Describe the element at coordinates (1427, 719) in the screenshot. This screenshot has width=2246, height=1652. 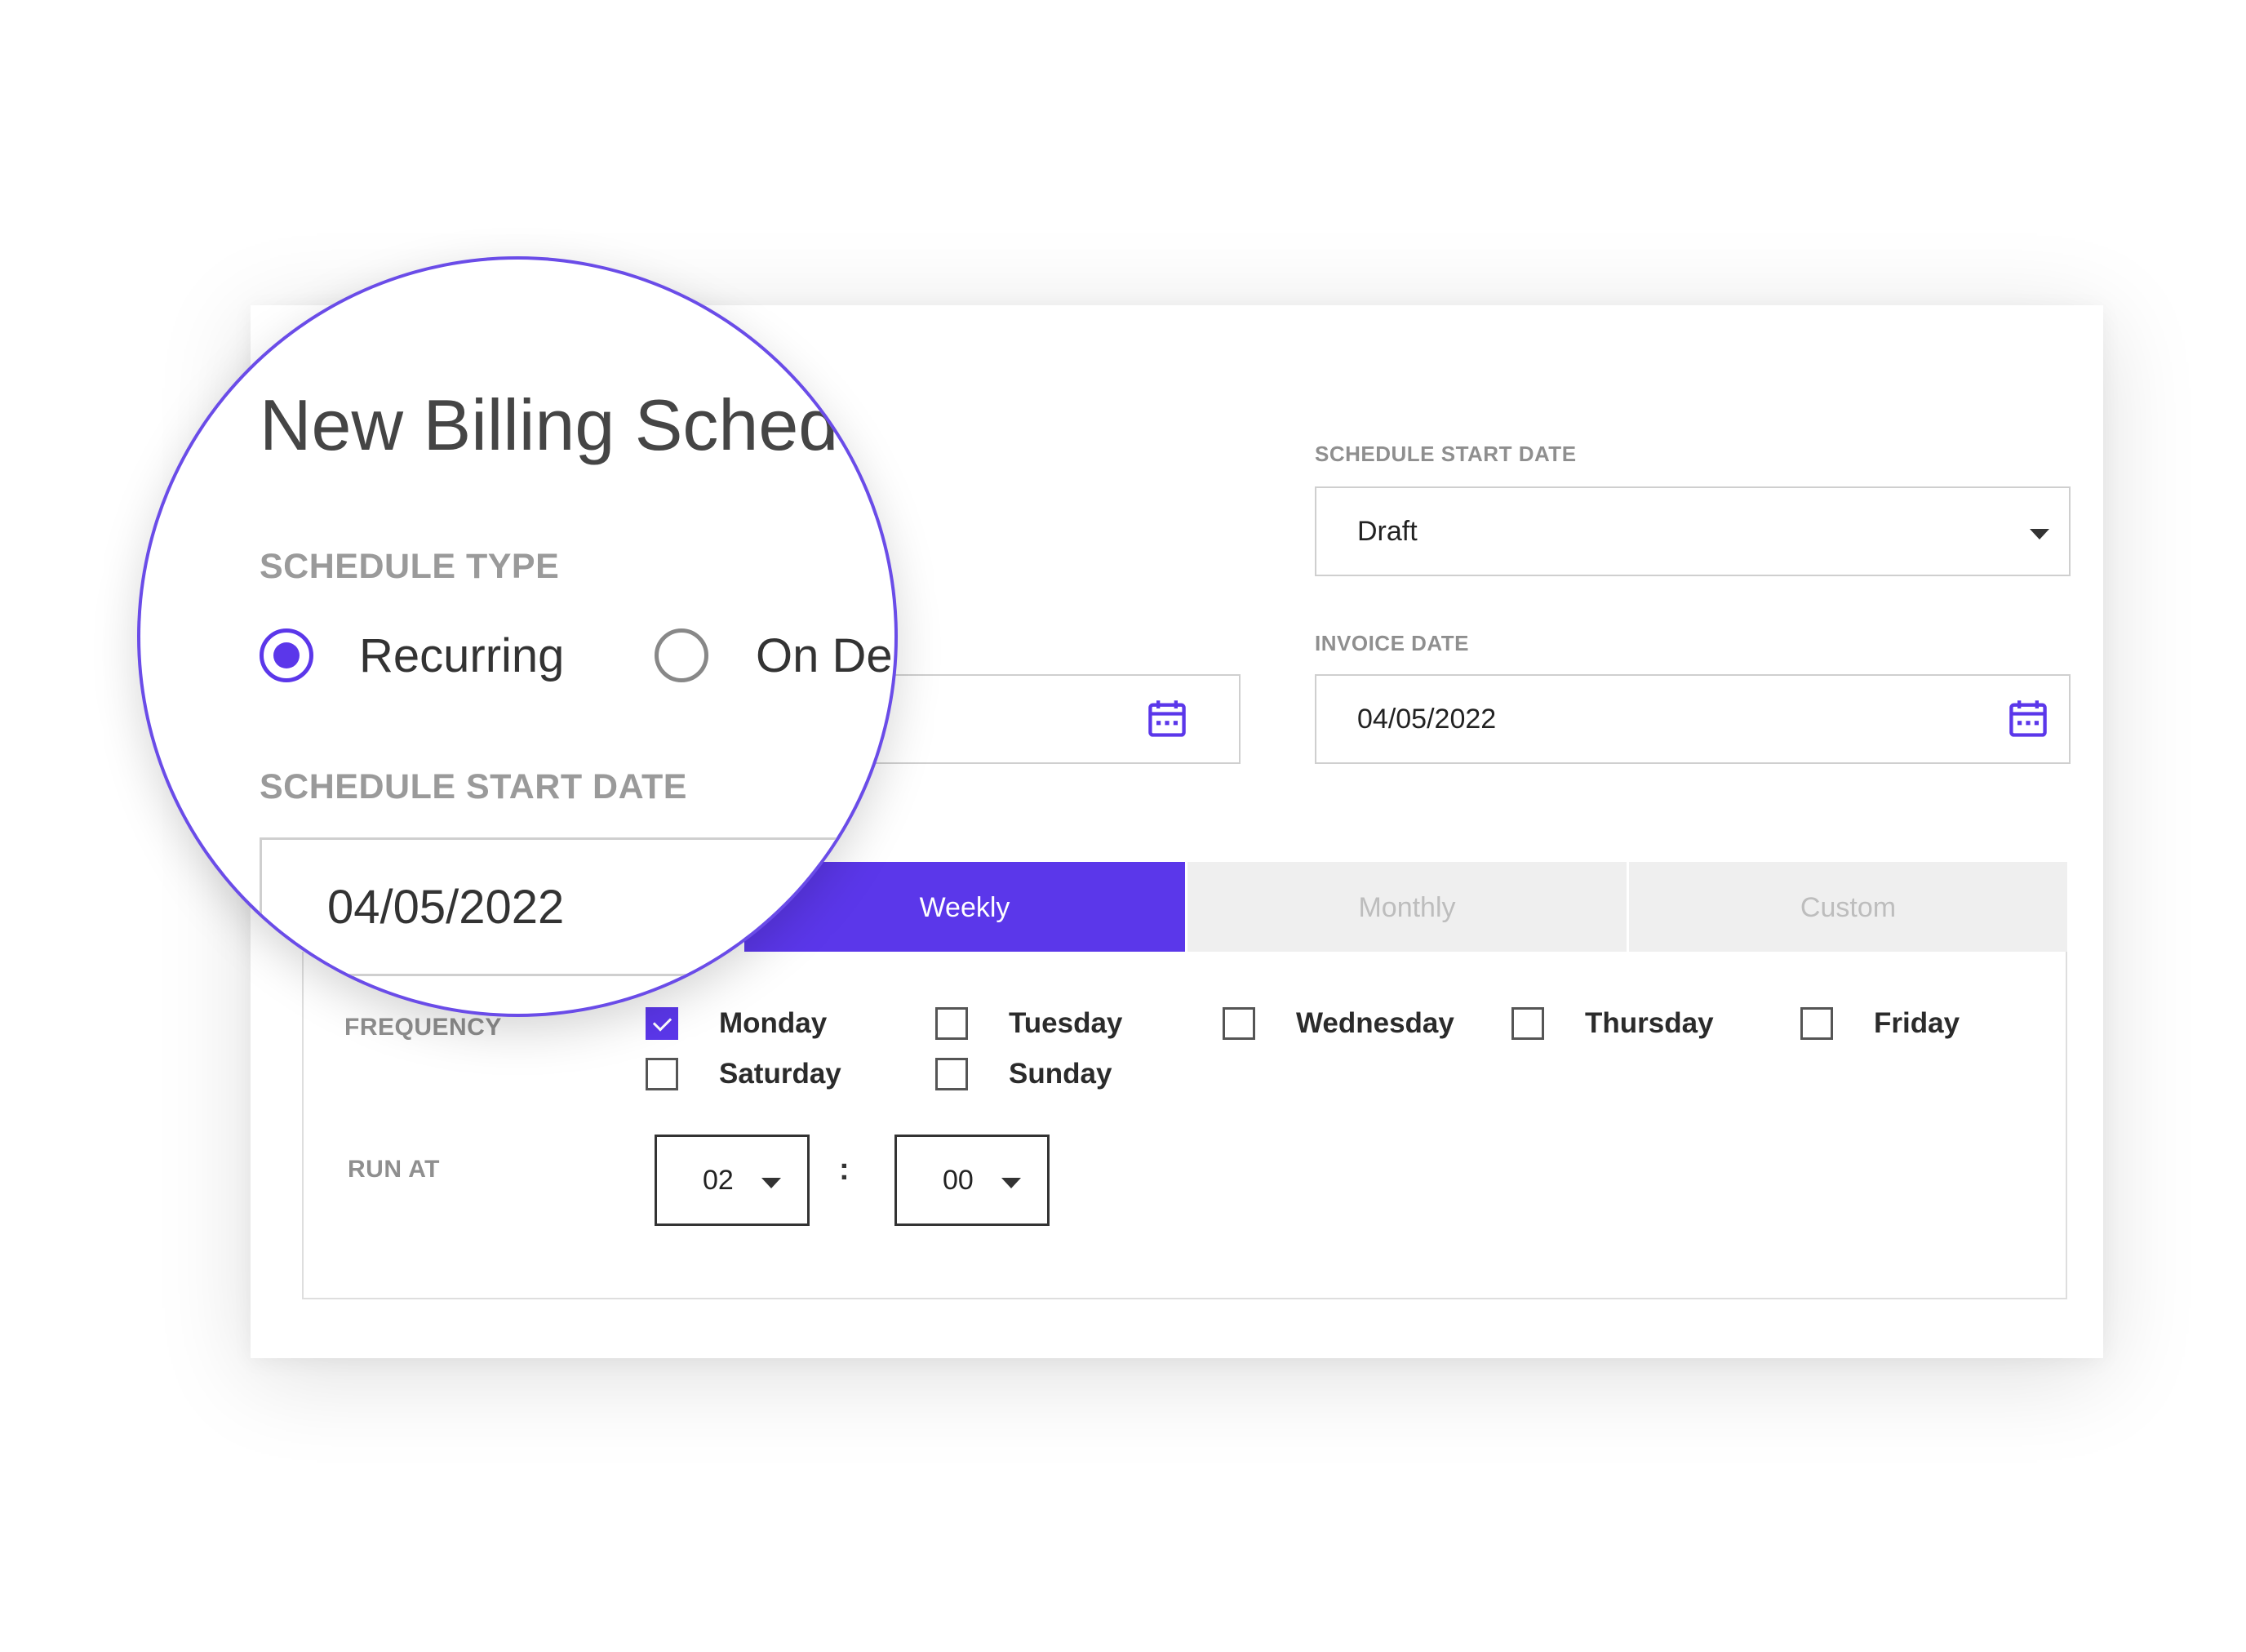
I see `invoice-date-value: 04/05/2022` at that location.